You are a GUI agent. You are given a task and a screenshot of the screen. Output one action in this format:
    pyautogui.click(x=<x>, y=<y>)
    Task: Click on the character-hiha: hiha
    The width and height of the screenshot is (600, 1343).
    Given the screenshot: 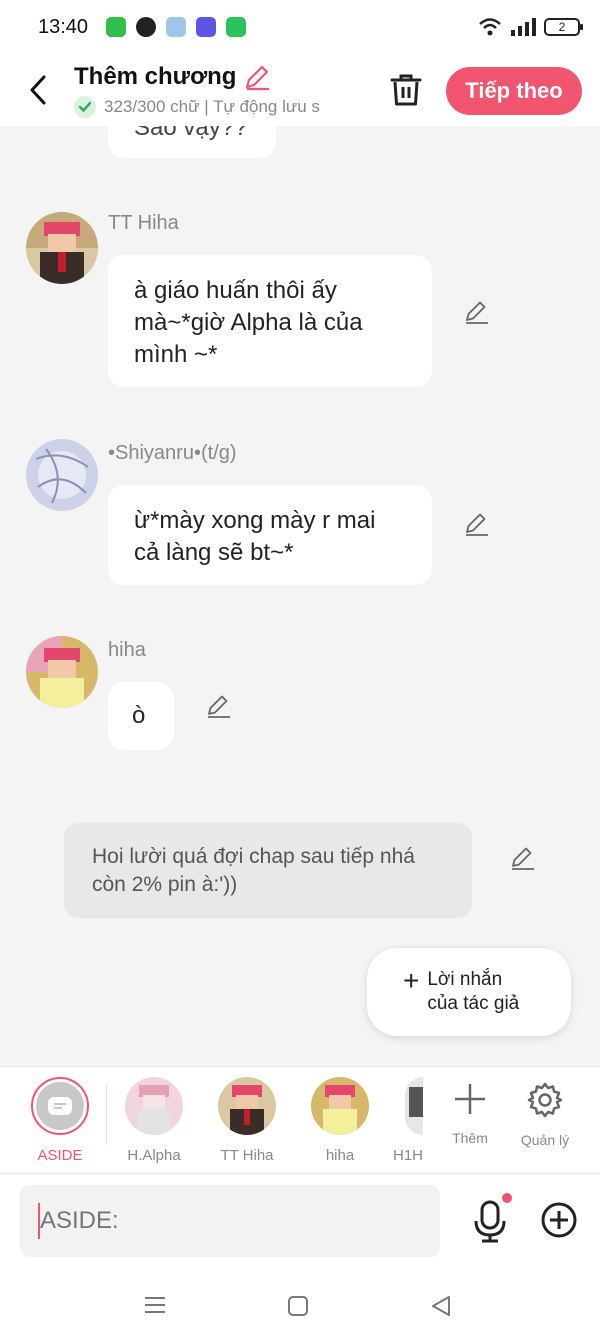 What is the action you would take?
    pyautogui.click(x=340, y=1120)
    